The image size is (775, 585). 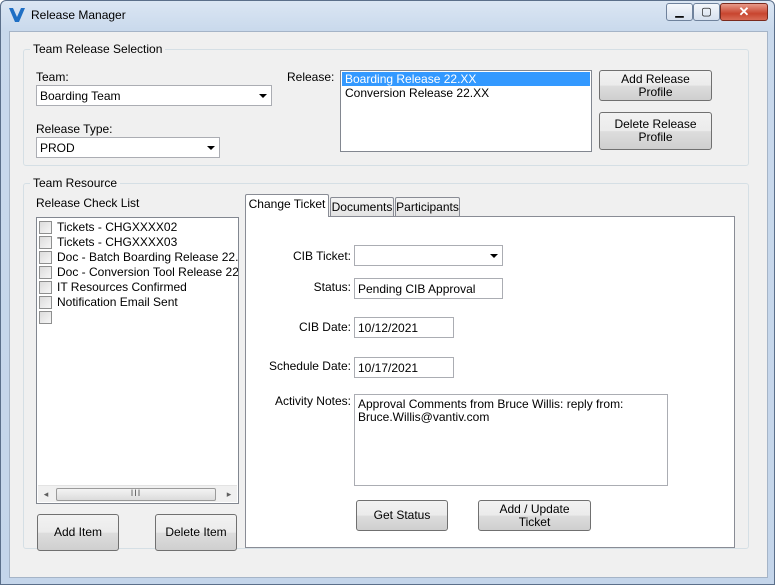 What do you see at coordinates (98, 49) in the screenshot?
I see `group-title: Team Release Selection` at bounding box center [98, 49].